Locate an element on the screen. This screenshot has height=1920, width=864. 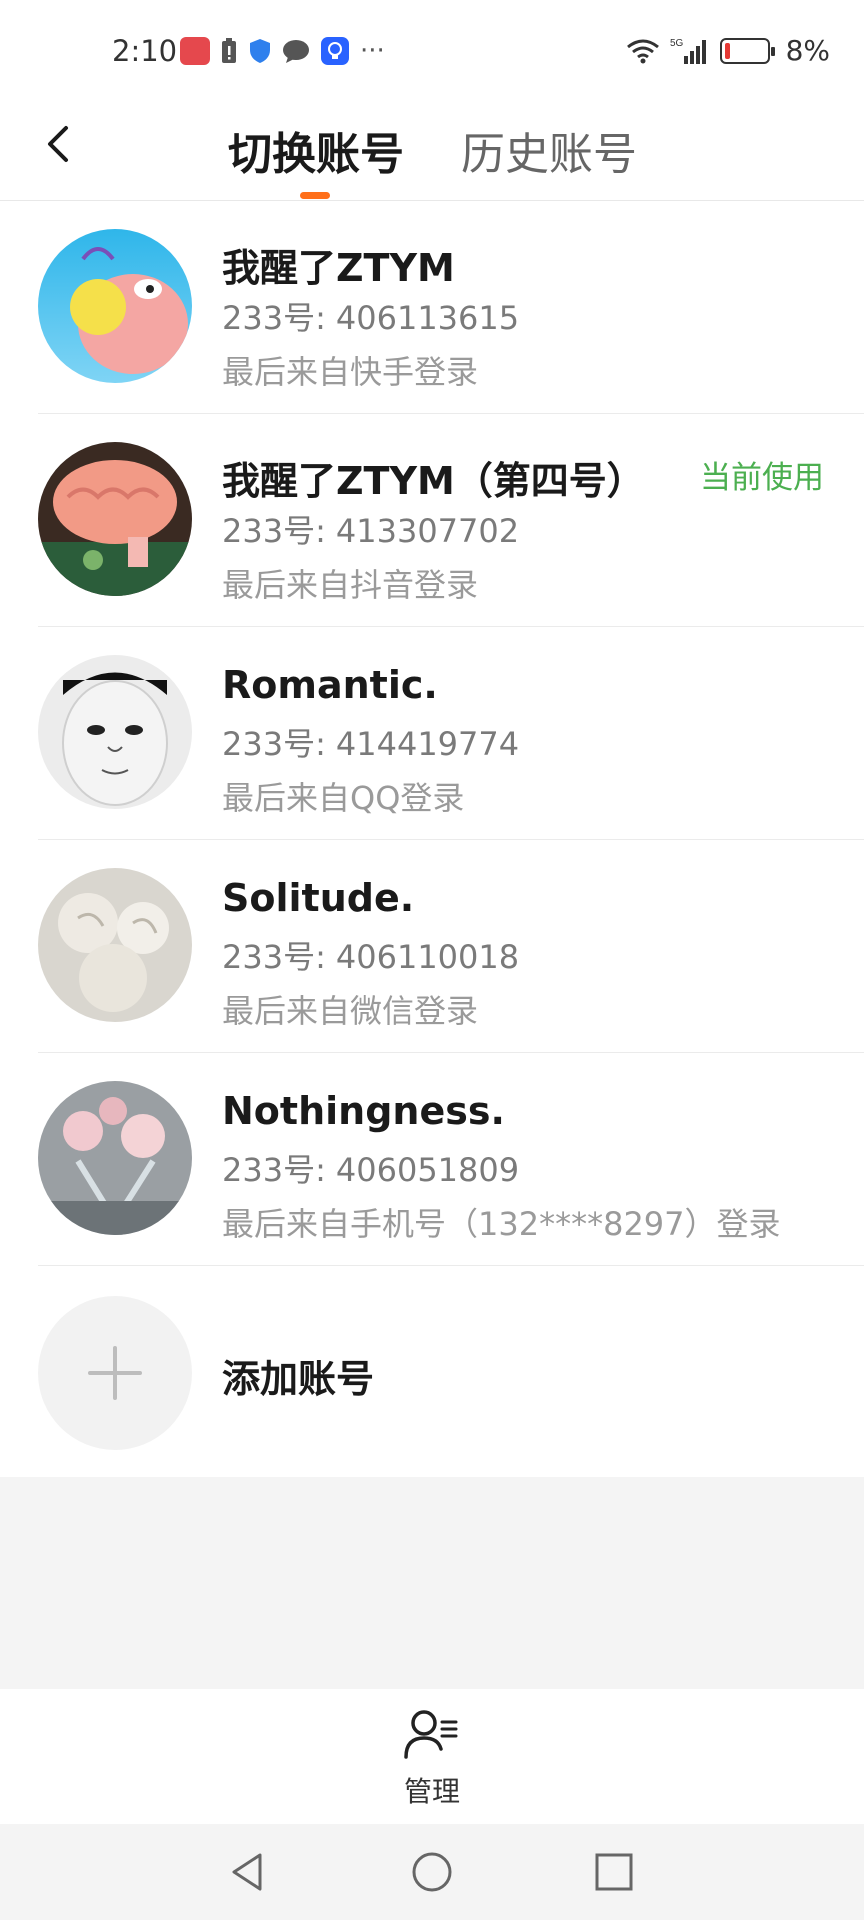
uid-value: 413307702 is located at coordinates (427, 531).